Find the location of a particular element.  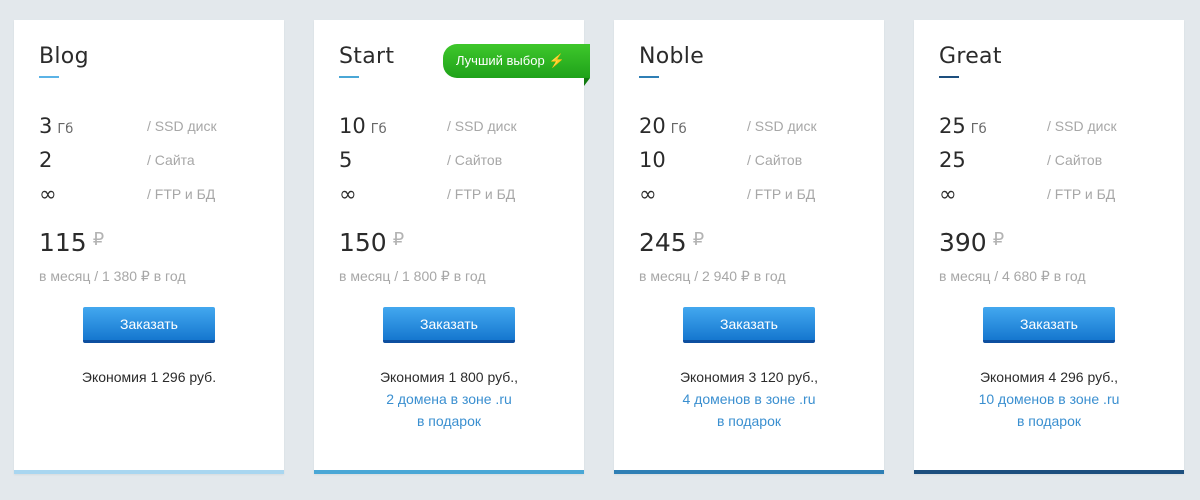

spec-sites: 2 / Сайта is located at coordinates (159, 161).